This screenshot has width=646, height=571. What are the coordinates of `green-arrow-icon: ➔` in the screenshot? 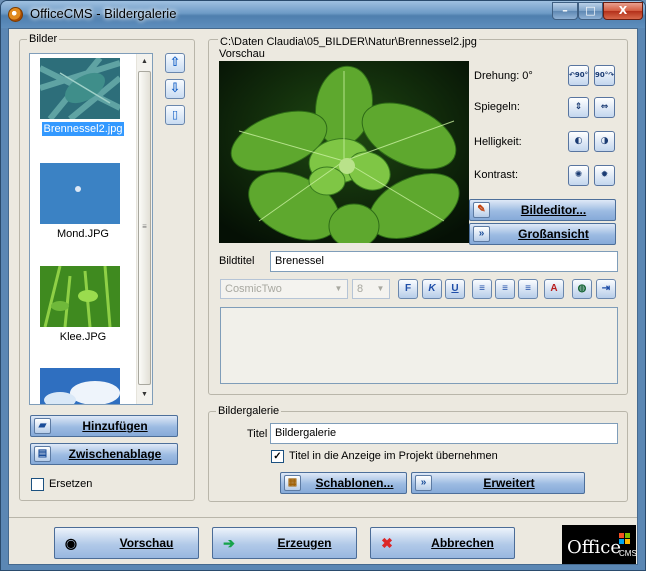 It's located at (229, 543).